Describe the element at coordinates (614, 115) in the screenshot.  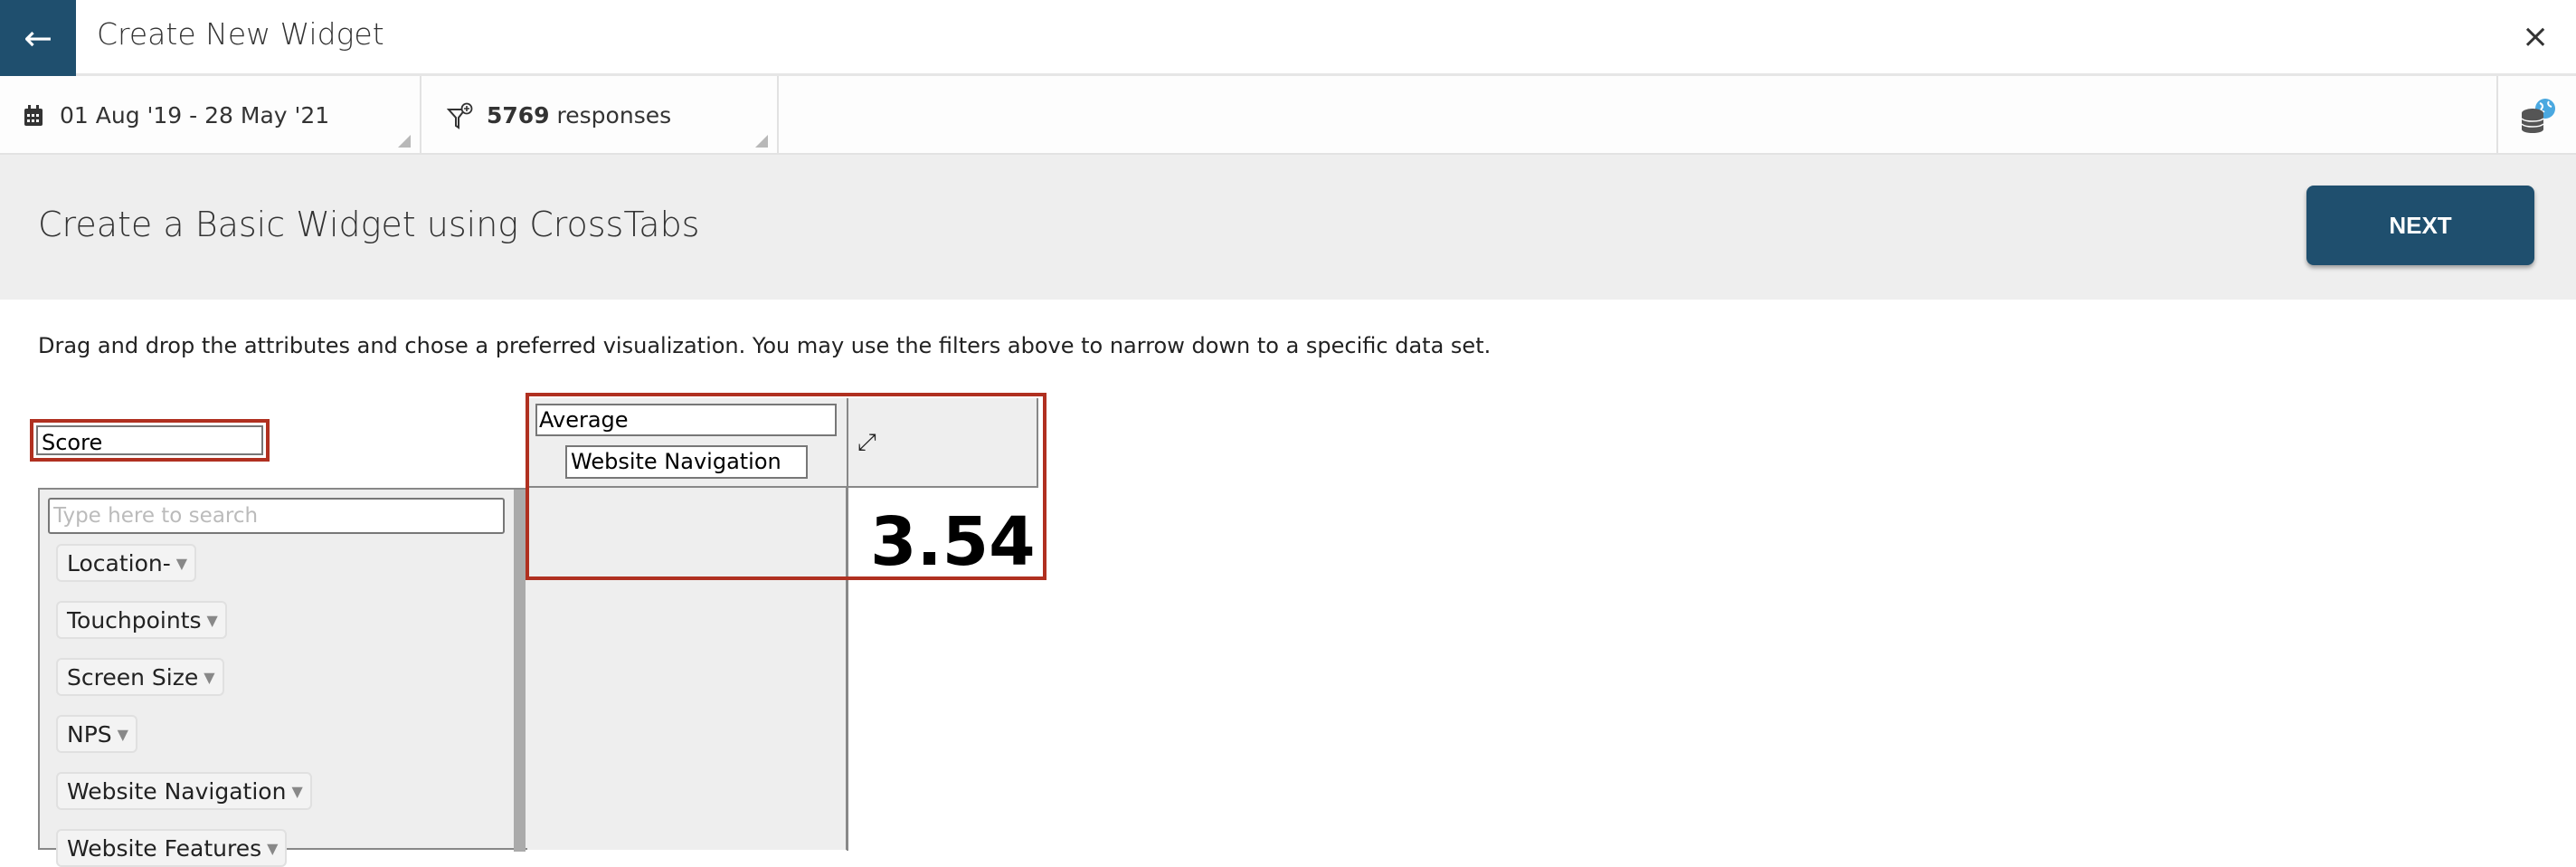
I see `response-label: responses` at that location.